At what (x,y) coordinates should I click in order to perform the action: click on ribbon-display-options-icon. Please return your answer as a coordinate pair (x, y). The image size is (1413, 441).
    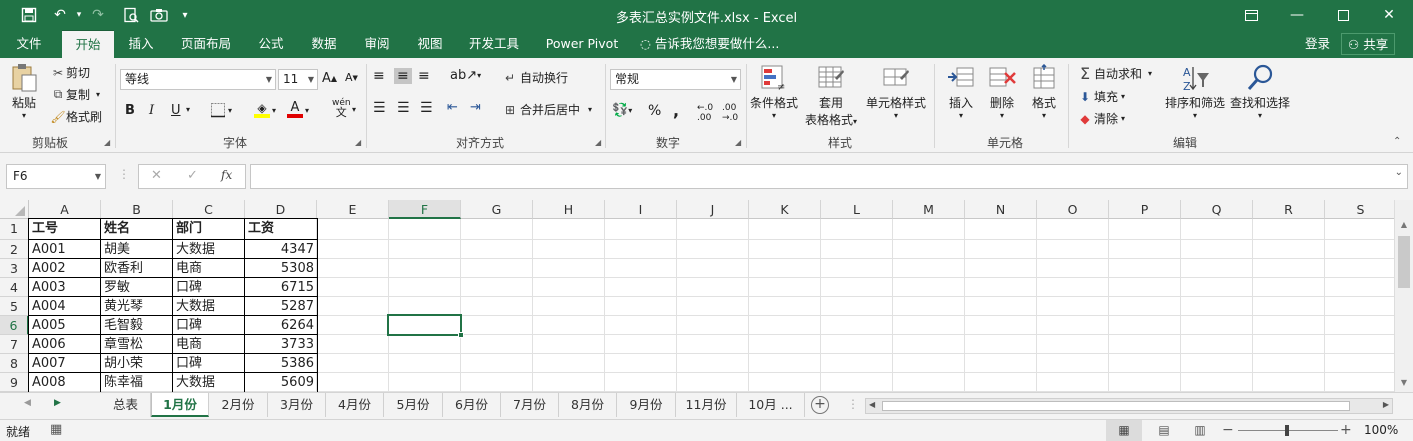
    Looking at the image, I should click on (1251, 15).